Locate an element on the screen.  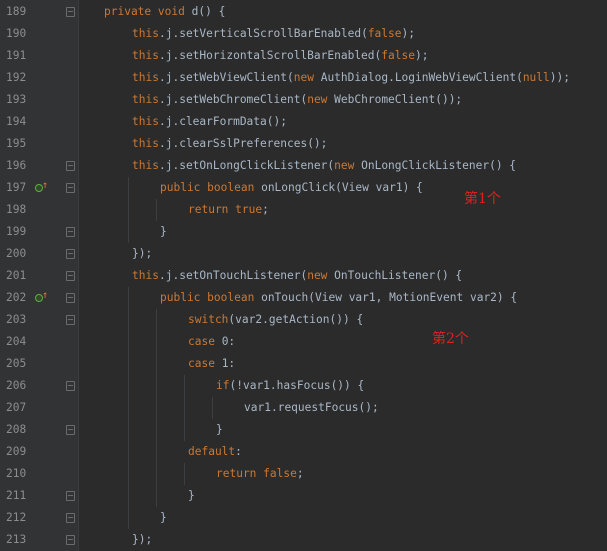
line-number: 206 is located at coordinates (16, 385).